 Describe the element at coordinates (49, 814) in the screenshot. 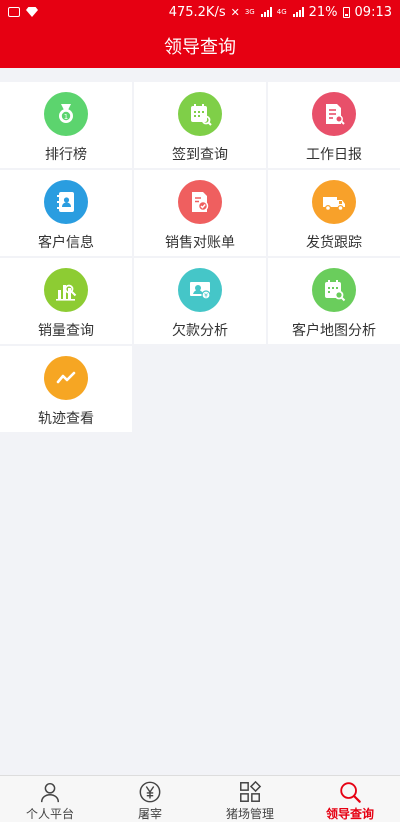

I see `tab-label: 个人平台` at that location.